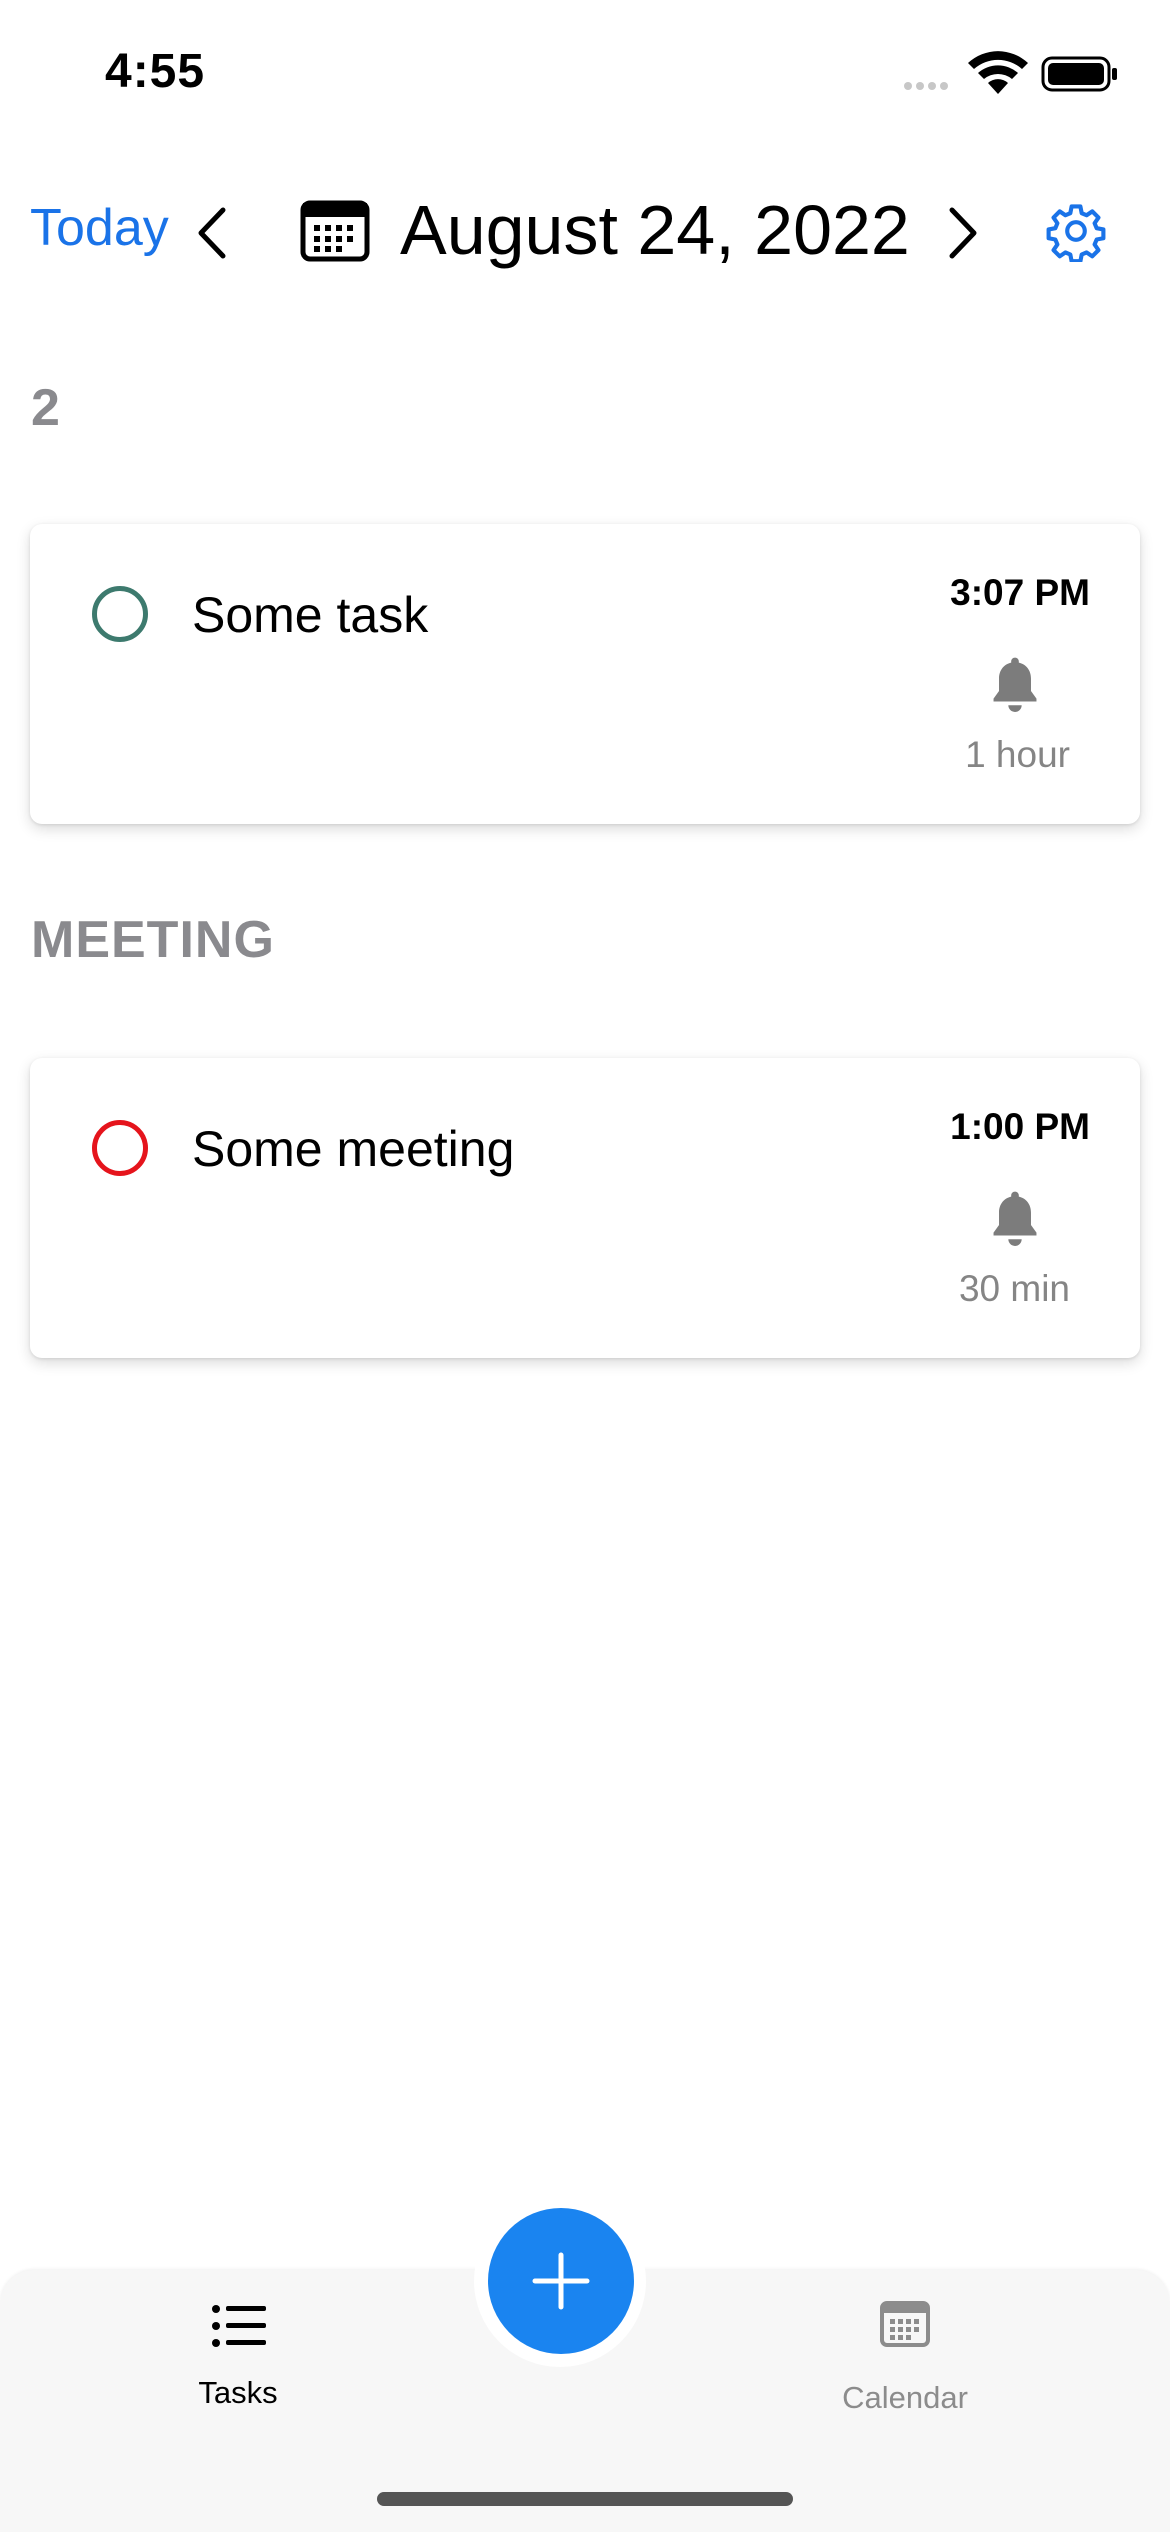 This screenshot has height=2532, width=1170. I want to click on previous-day-button, so click(215, 233).